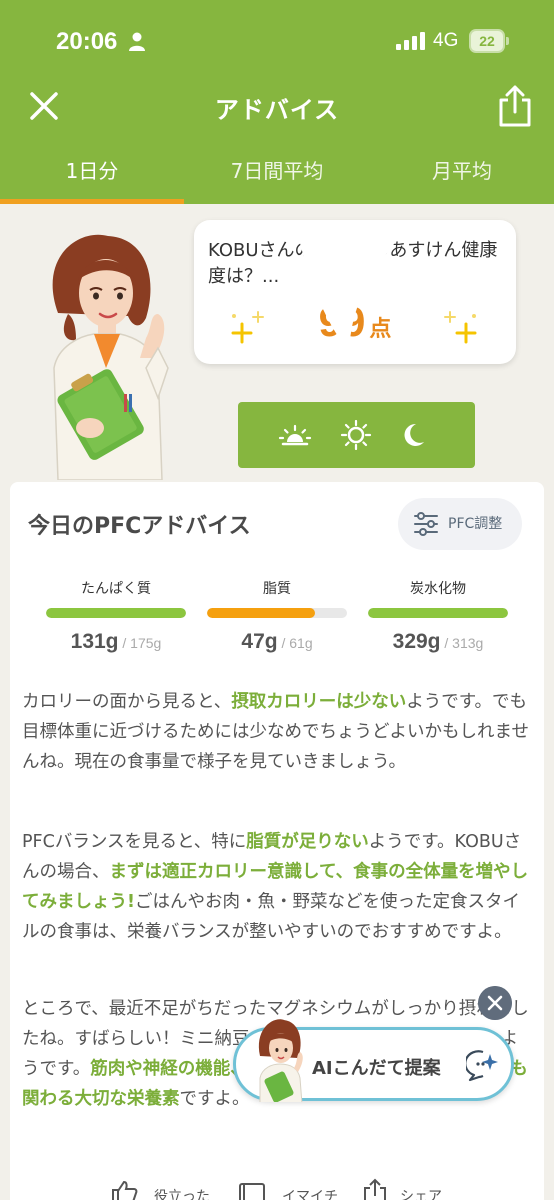 This screenshot has height=1200, width=554. Describe the element at coordinates (140, 643) in the screenshot. I see `macro-target: / 175g` at that location.